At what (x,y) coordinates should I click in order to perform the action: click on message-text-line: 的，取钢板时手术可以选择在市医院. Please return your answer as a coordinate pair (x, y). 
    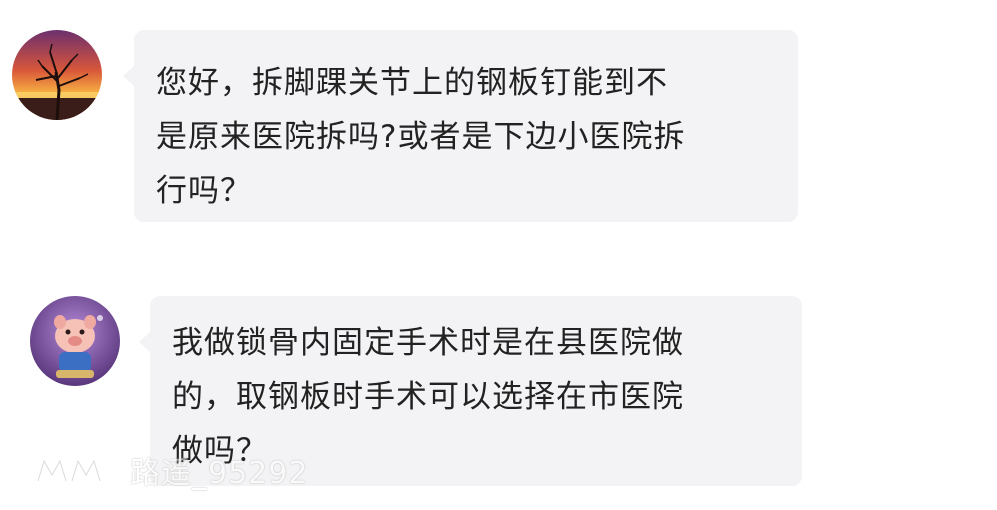
    Looking at the image, I should click on (428, 397).